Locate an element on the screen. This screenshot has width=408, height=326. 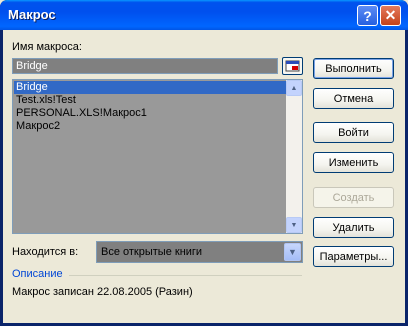
macro-list-item: Макрос2 is located at coordinates (150, 126).